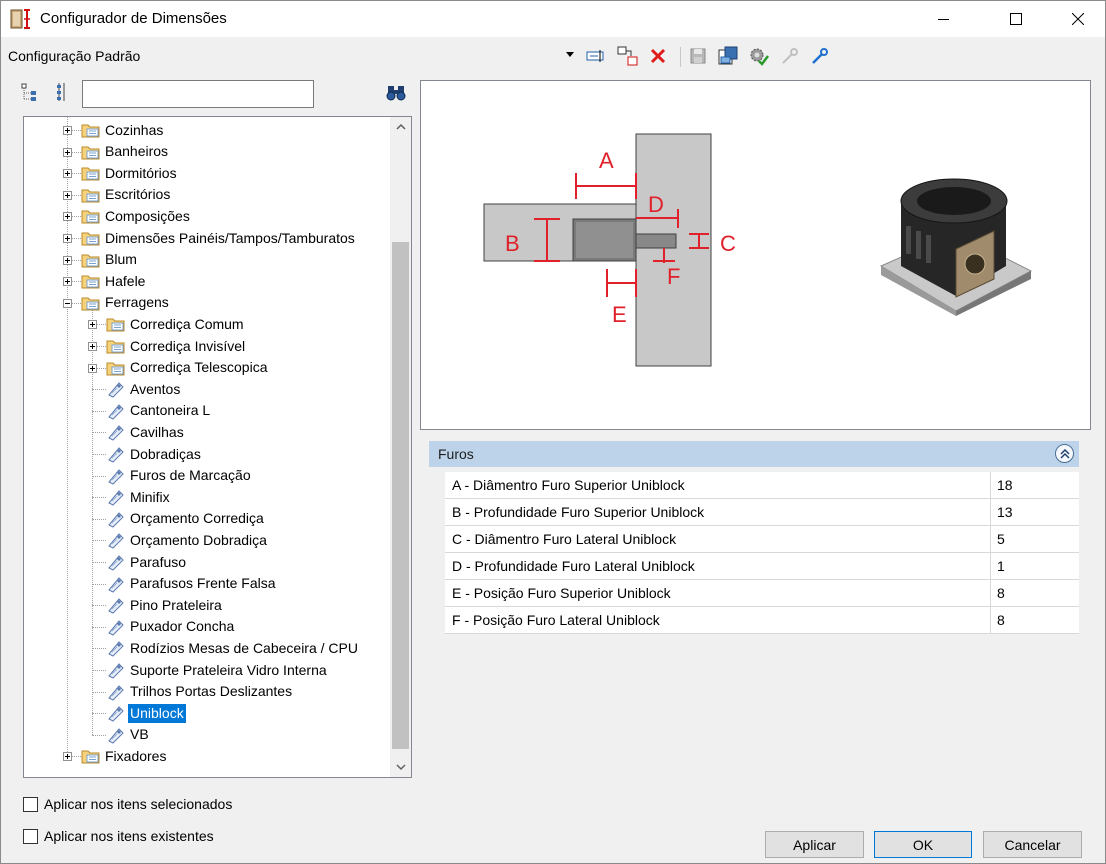 The width and height of the screenshot is (1106, 864). Describe the element at coordinates (596, 56) in the screenshot. I see `rename-button` at that location.